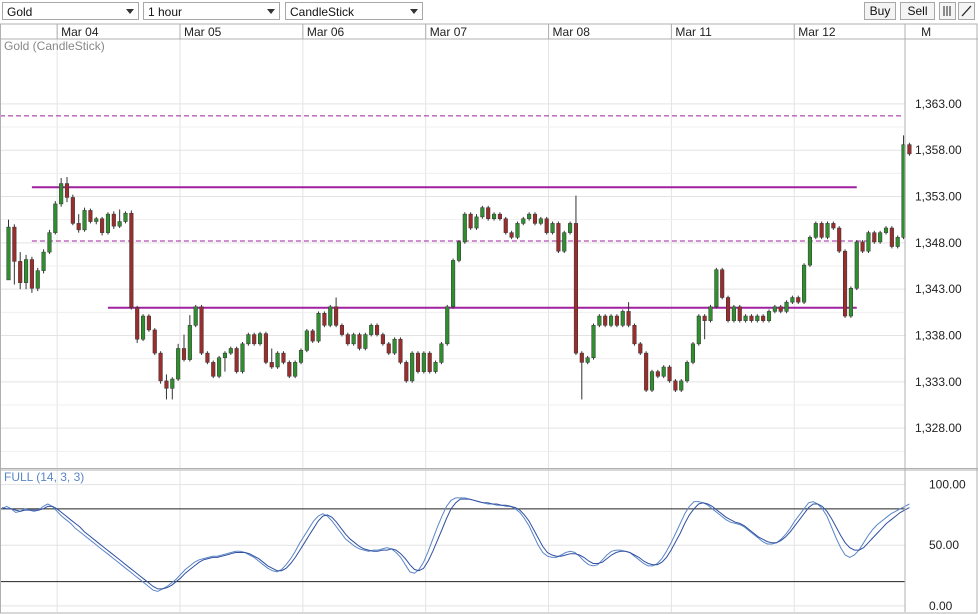 This screenshot has width=978, height=614. Describe the element at coordinates (938, 150) in the screenshot. I see `y-tick-label: 1,358.00` at that location.